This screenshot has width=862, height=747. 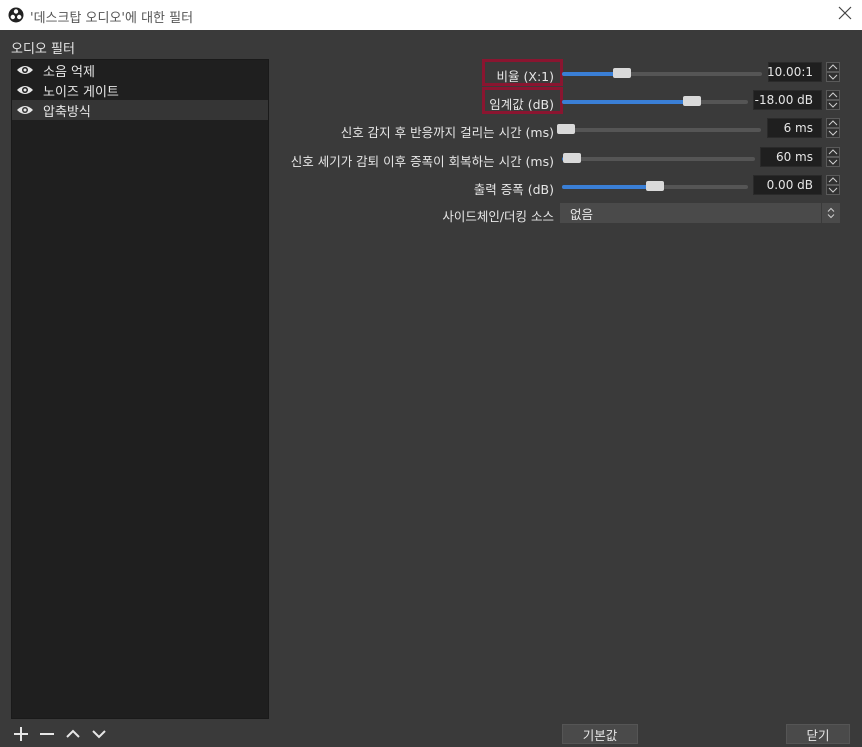 I want to click on threshold-label: 임계값 (dB), so click(x=521, y=104).